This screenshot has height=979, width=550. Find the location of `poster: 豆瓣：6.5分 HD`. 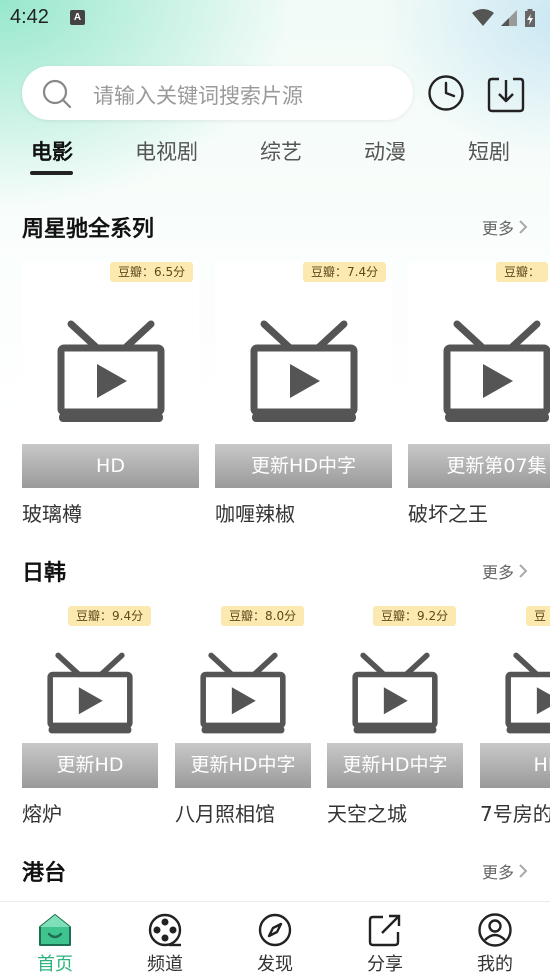

poster: 豆瓣：6.5分 HD is located at coordinates (110, 375).